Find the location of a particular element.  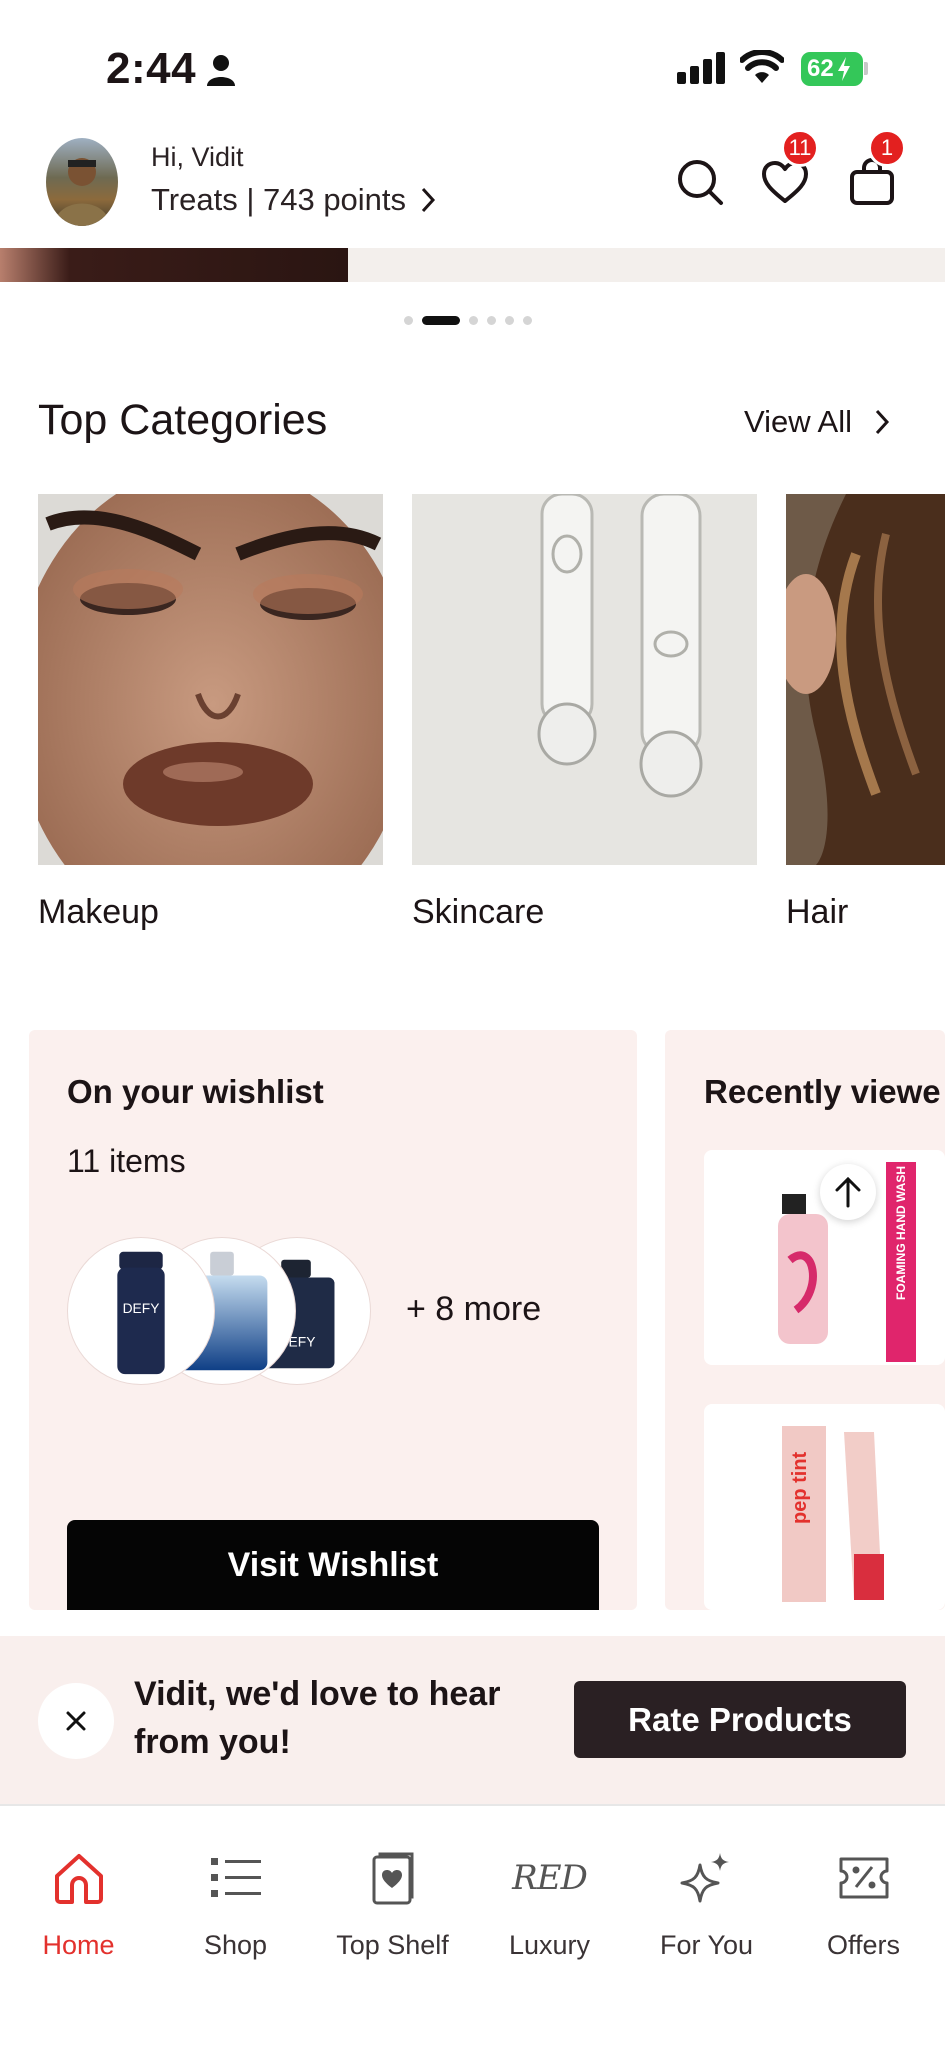

skincare-photo is located at coordinates (584, 679).